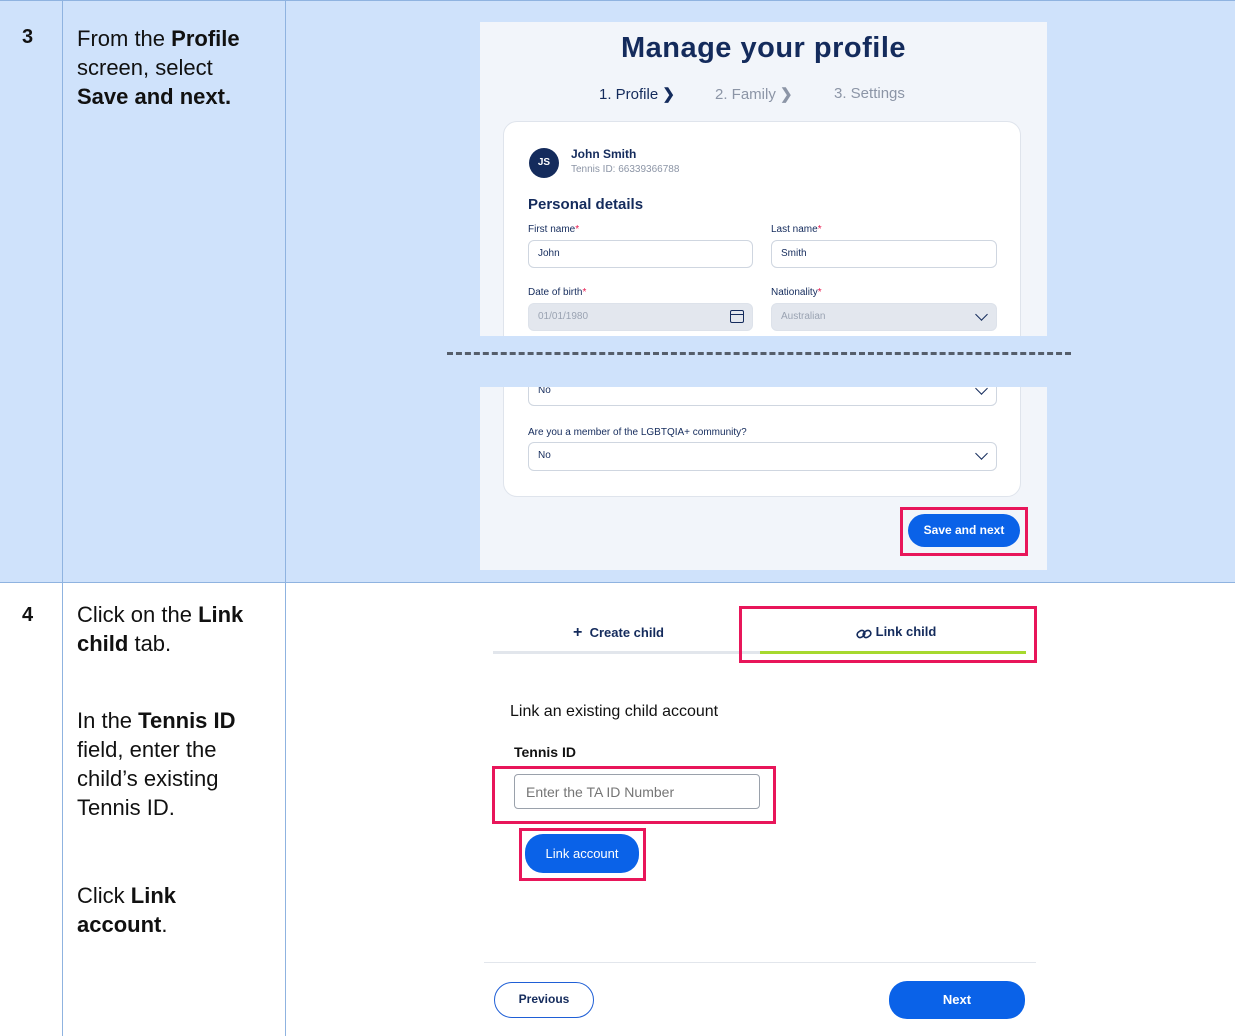 The width and height of the screenshot is (1235, 1036). What do you see at coordinates (187, 720) in the screenshot?
I see `instruction-emphasis: Tennis ID` at bounding box center [187, 720].